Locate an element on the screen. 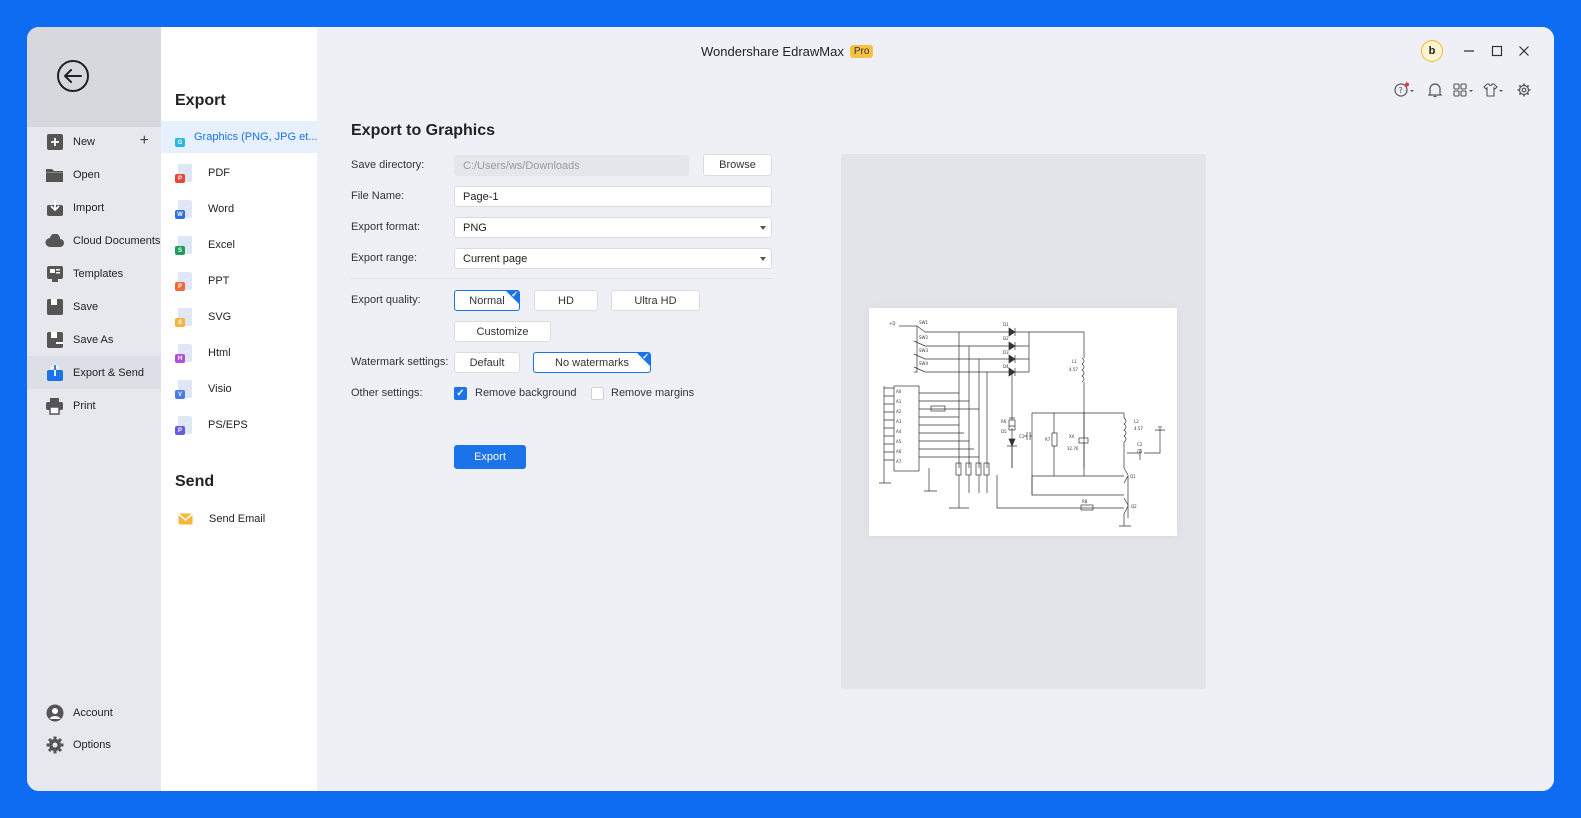 This screenshot has height=818, width=1581. maximize-icon is located at coordinates (1497, 51).